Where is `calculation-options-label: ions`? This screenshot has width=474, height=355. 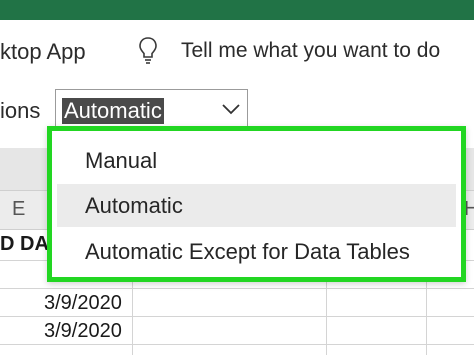 calculation-options-label: ions is located at coordinates (20, 110).